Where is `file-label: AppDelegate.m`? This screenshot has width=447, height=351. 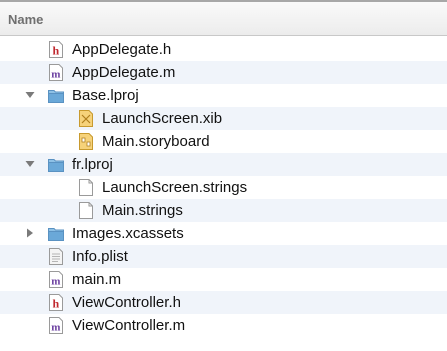 file-label: AppDelegate.m is located at coordinates (124, 72).